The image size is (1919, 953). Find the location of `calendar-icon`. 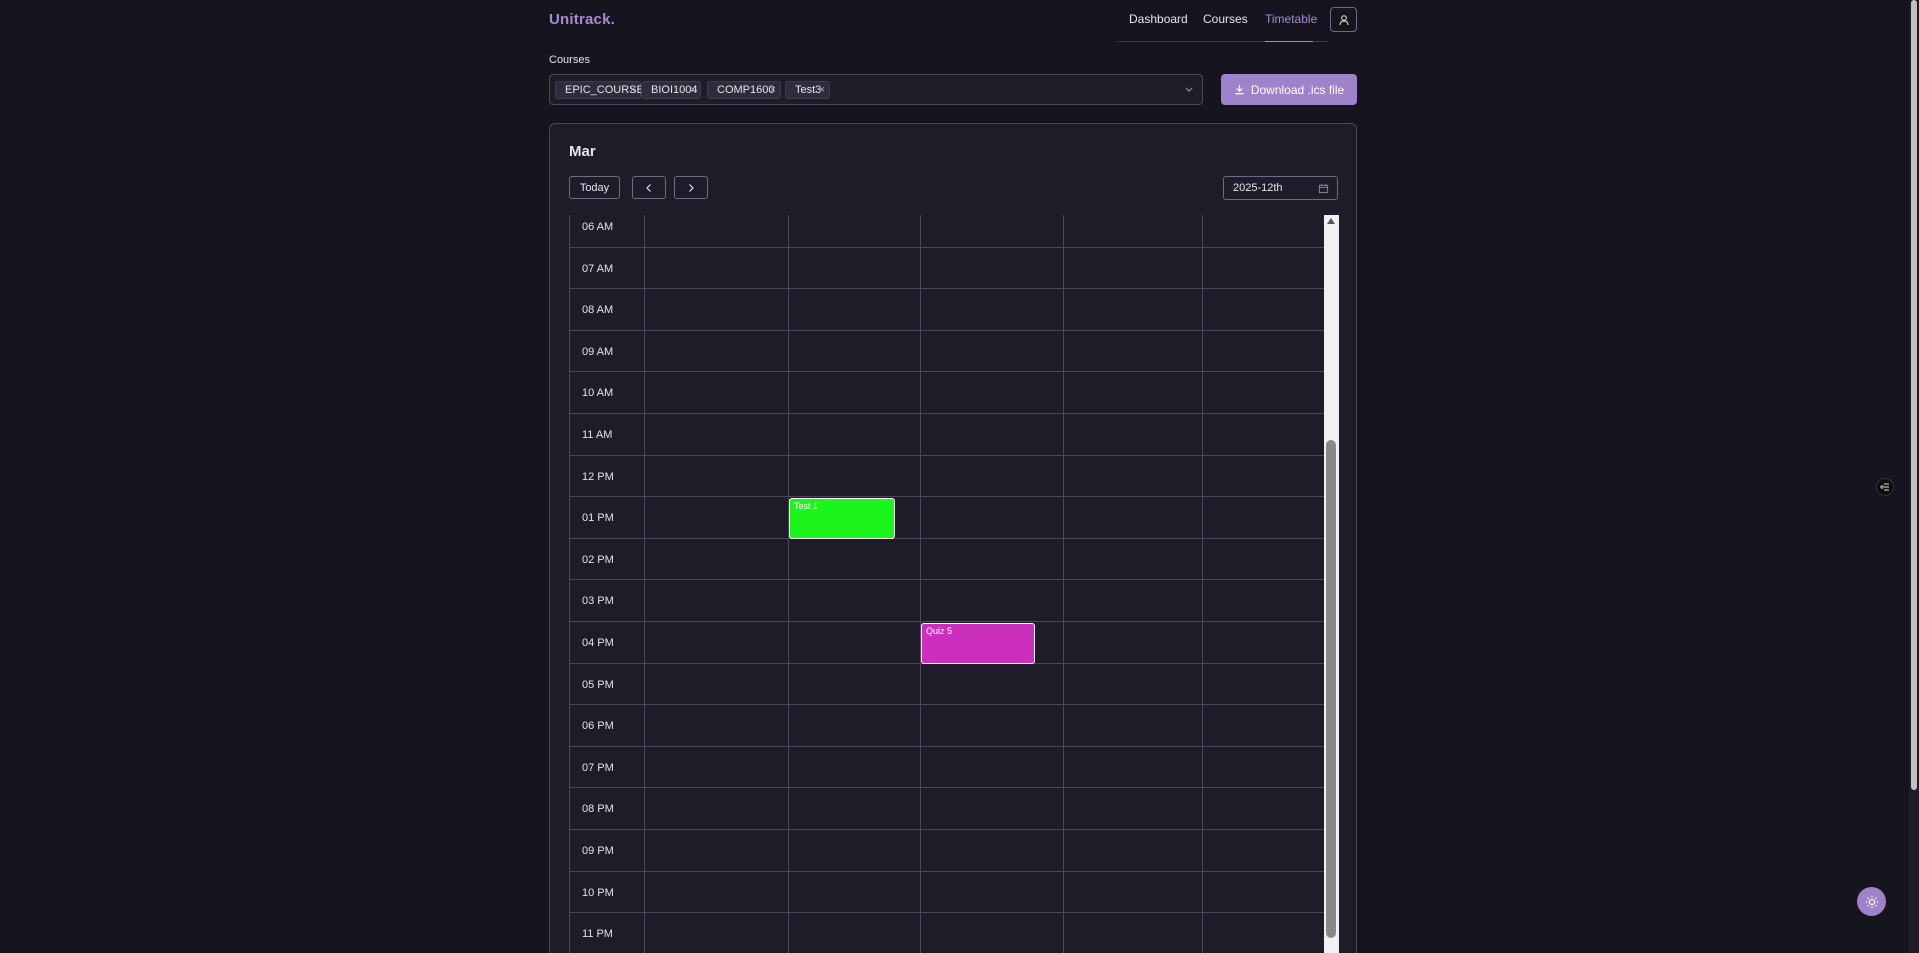

calendar-icon is located at coordinates (1323, 188).